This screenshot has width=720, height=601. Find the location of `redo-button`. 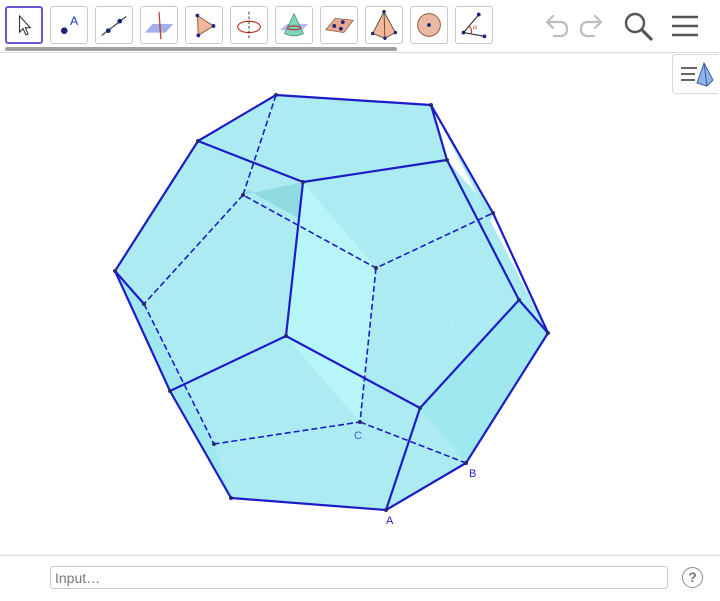

redo-button is located at coordinates (592, 26).